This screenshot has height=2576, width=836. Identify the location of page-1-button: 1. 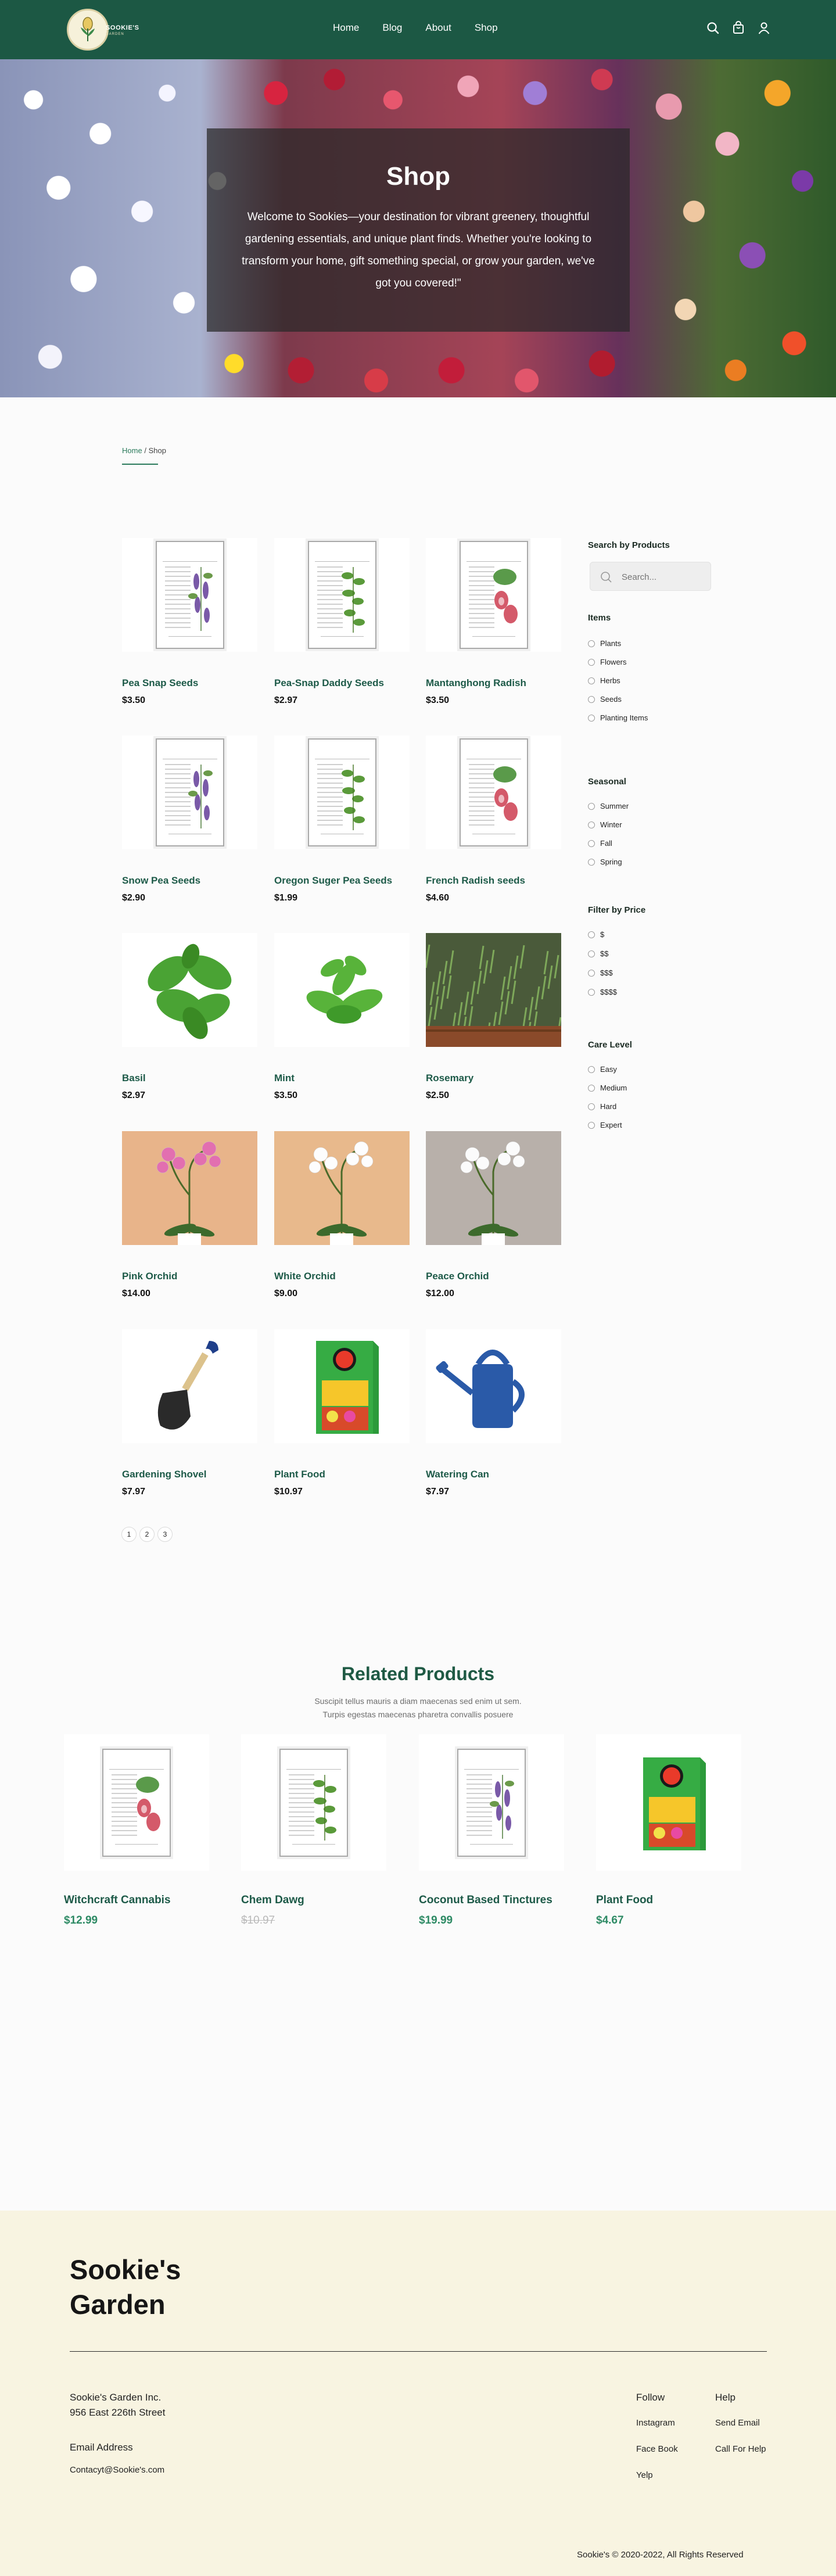
(129, 1534).